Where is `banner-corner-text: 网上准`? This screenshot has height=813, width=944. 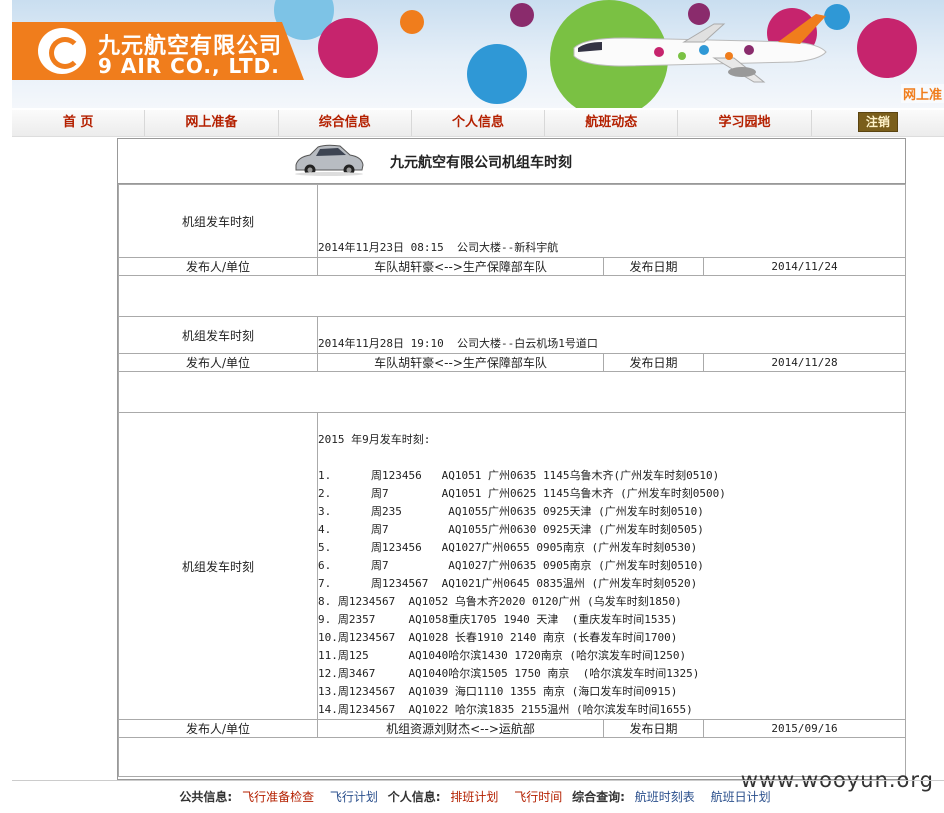 banner-corner-text: 网上准 is located at coordinates (922, 93).